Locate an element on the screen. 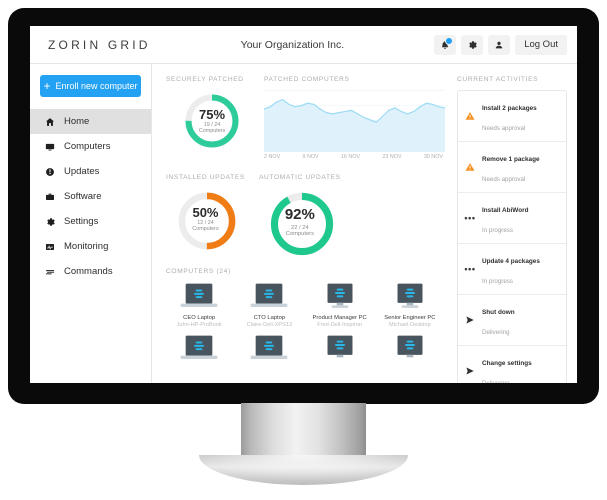  automatic-updates-value: 92% 22 / 24 Computers is located at coordinates (300, 222).